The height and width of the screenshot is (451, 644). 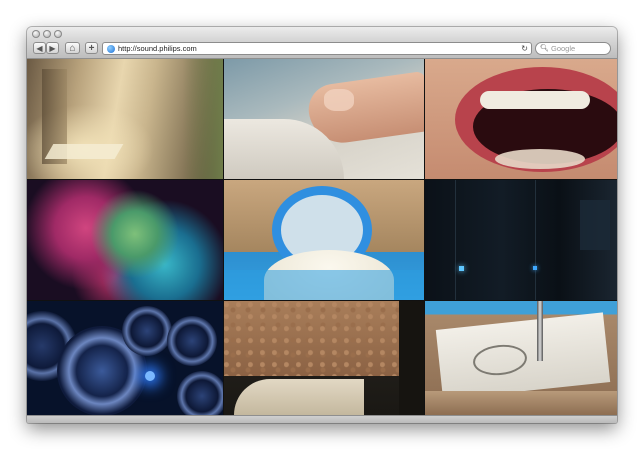 What do you see at coordinates (125, 358) in the screenshot?
I see `tile-speakers` at bounding box center [125, 358].